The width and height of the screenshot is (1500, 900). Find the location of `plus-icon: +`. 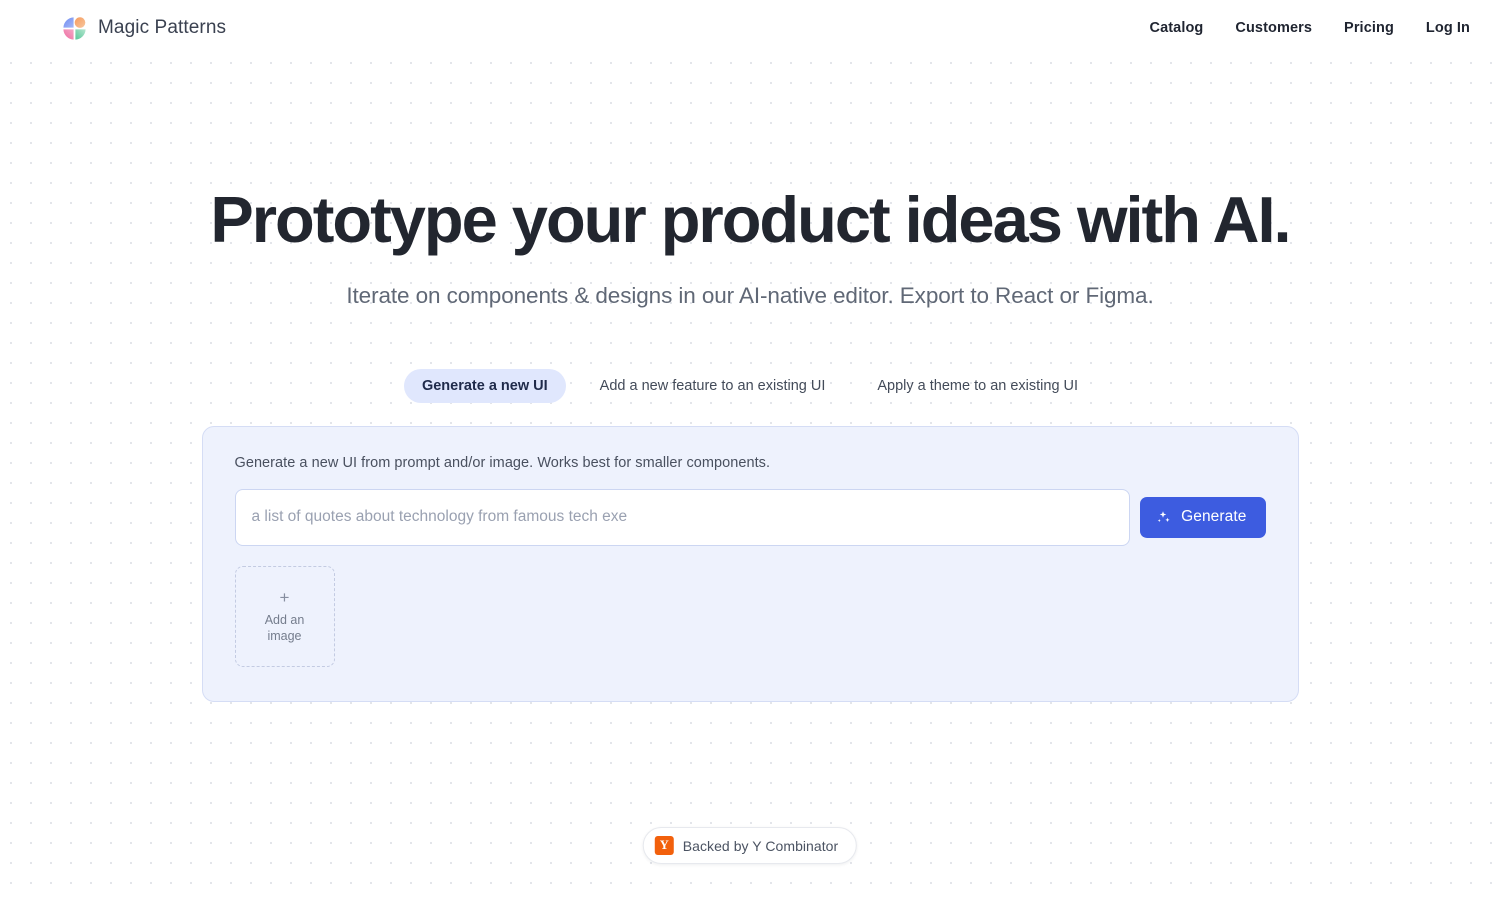

plus-icon: + is located at coordinates (284, 597).